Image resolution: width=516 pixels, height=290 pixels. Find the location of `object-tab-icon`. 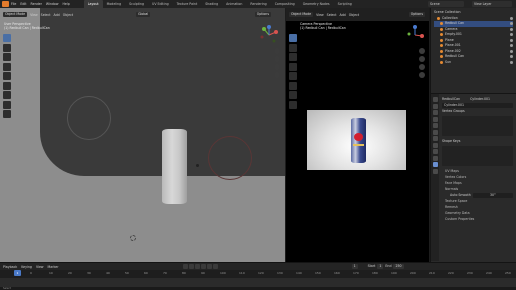

object-tab-icon is located at coordinates (435, 138).